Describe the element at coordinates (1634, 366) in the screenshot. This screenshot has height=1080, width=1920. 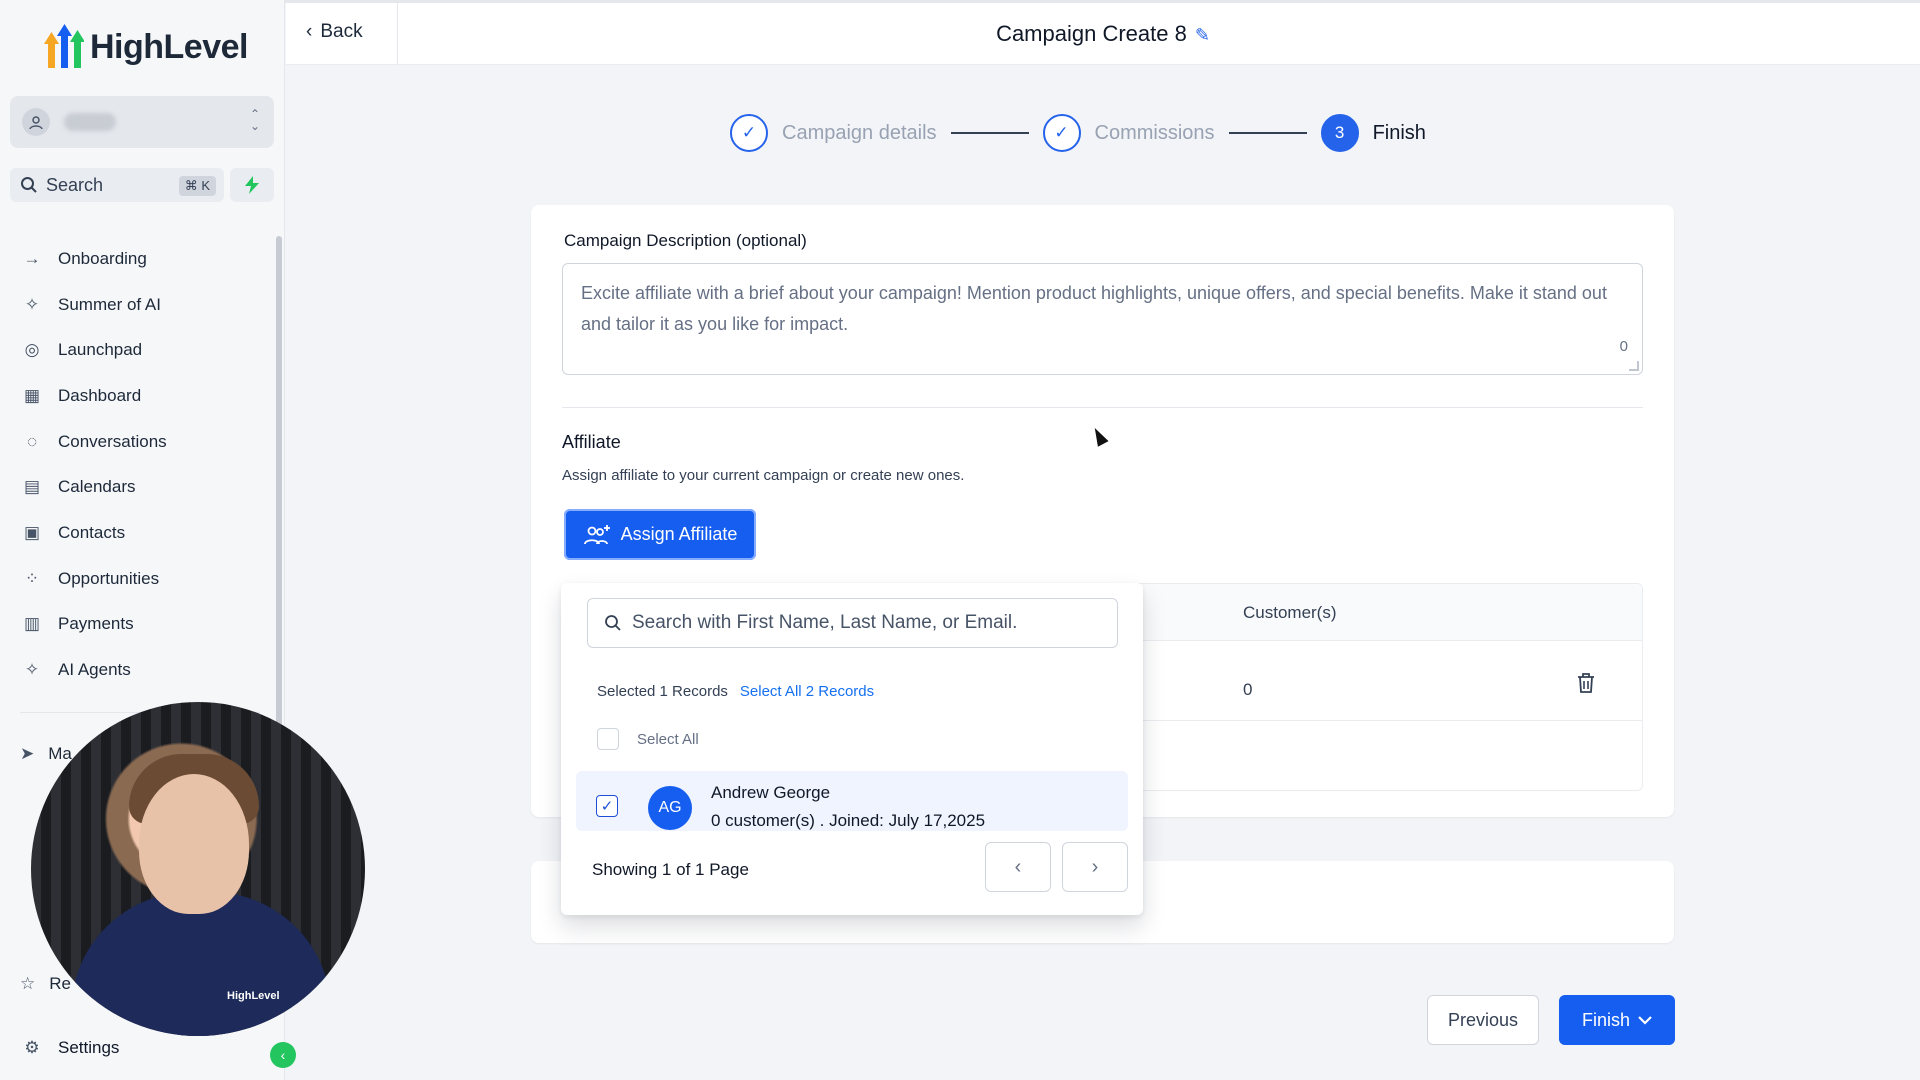
I see `resize-handle-icon` at that location.